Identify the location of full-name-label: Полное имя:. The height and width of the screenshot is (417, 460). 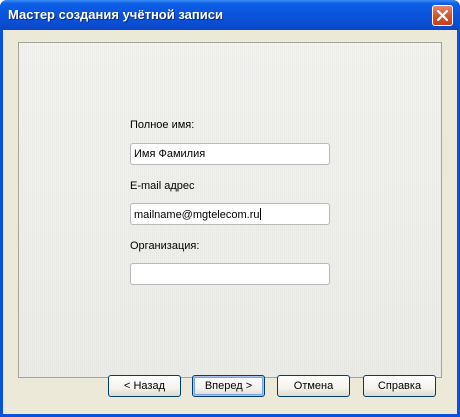
(162, 125).